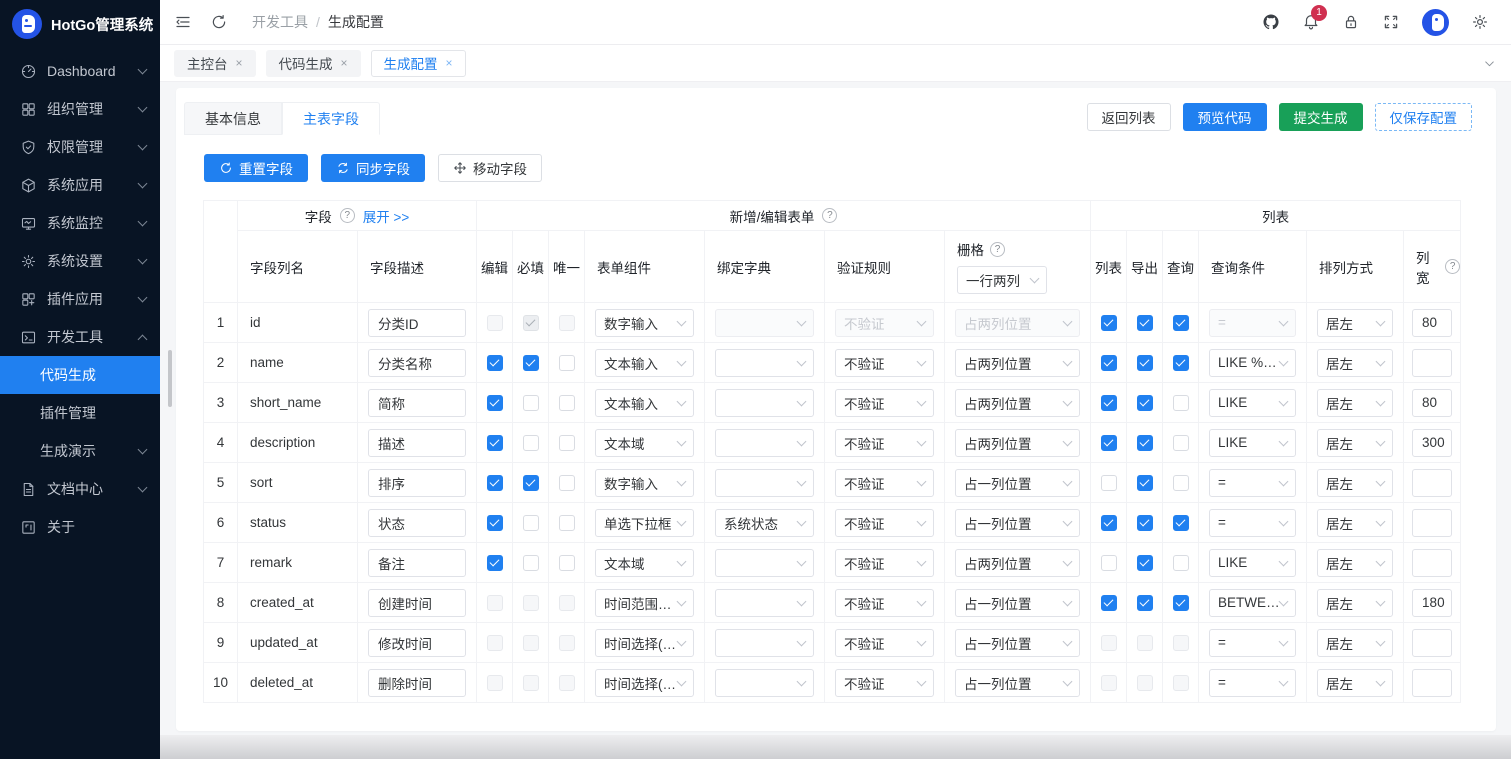 This screenshot has height=759, width=1511. I want to click on reload-icon, so click(219, 22).